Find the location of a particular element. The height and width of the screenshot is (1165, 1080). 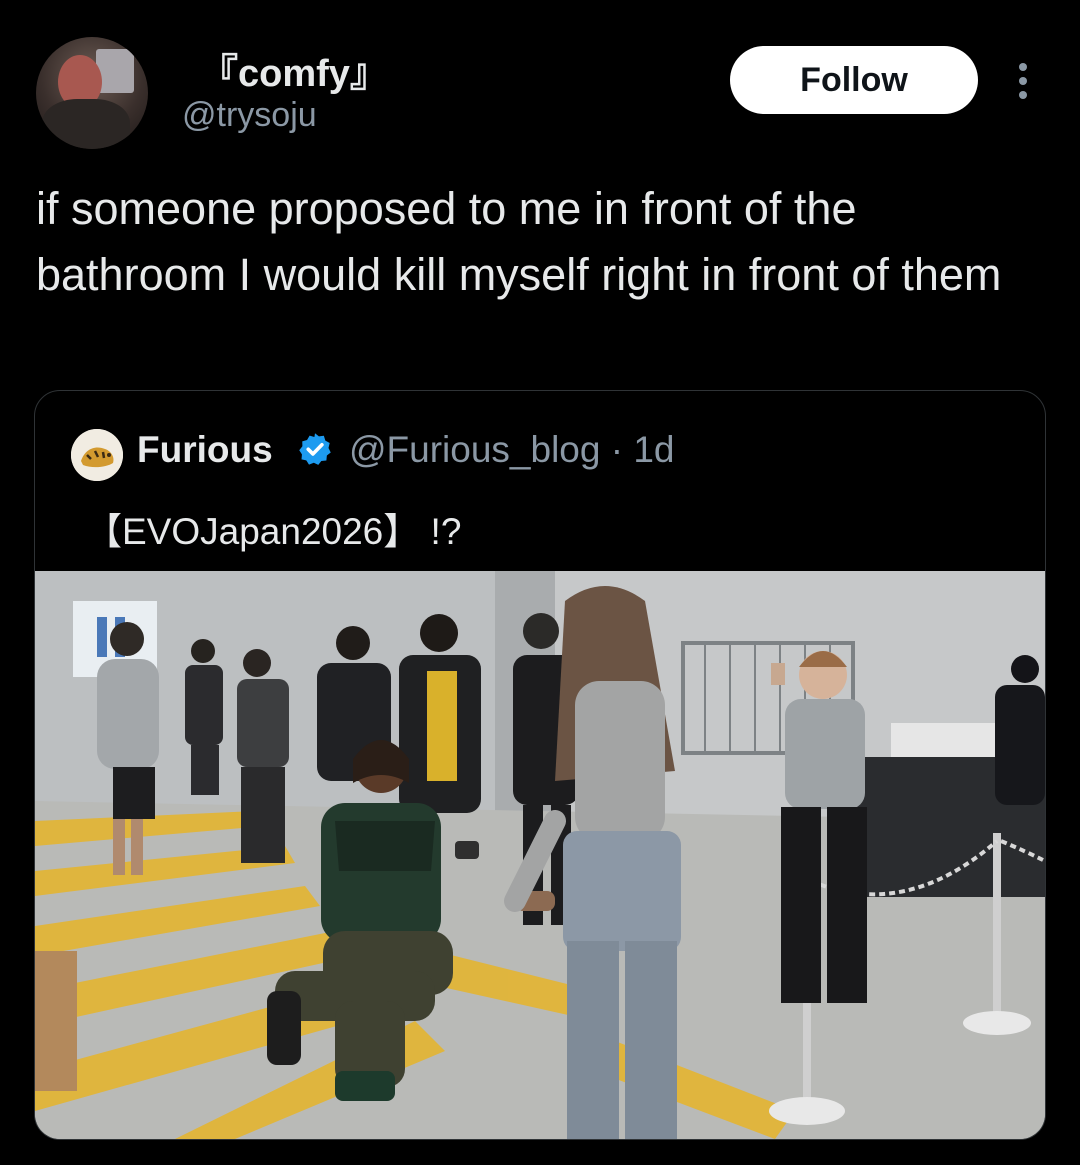

quoted-author-avatar is located at coordinates (97, 455).